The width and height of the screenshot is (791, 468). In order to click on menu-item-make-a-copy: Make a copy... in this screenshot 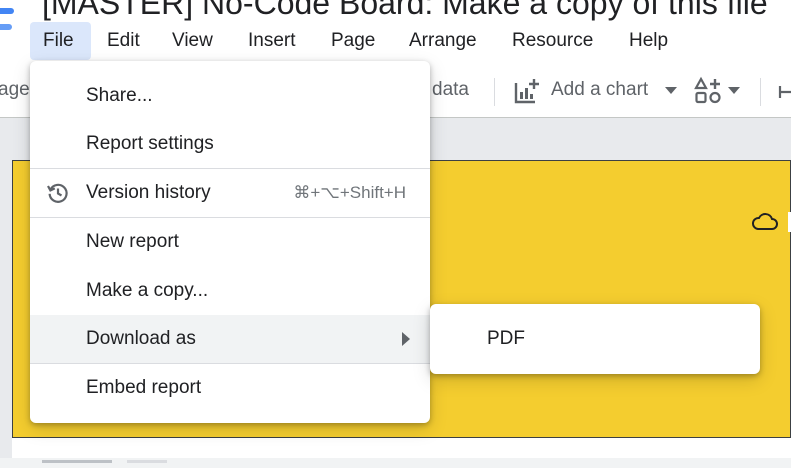, I will do `click(230, 291)`.